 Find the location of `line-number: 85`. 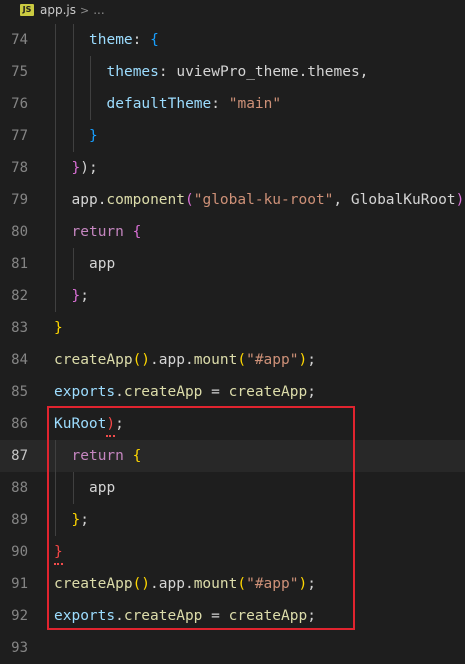

line-number: 85 is located at coordinates (19, 392).